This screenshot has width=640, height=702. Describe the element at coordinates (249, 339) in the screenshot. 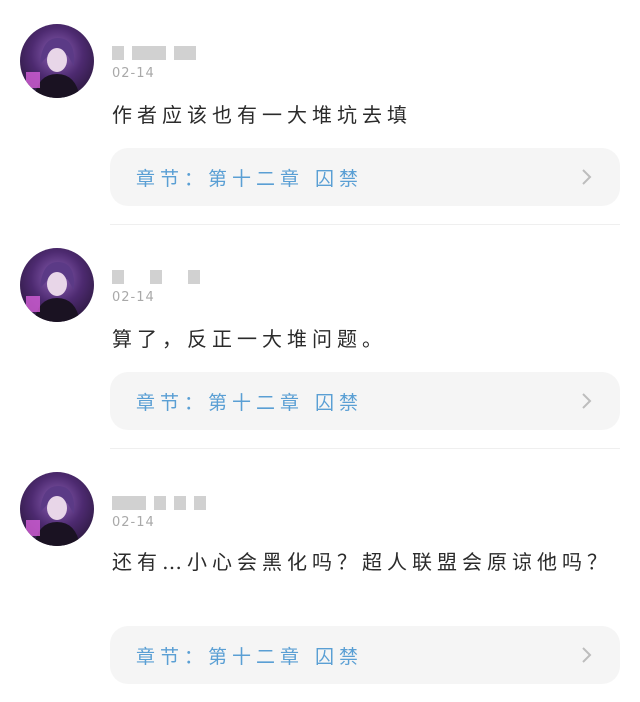

I see `comment-text: 算了，反正一大堆问题。` at that location.